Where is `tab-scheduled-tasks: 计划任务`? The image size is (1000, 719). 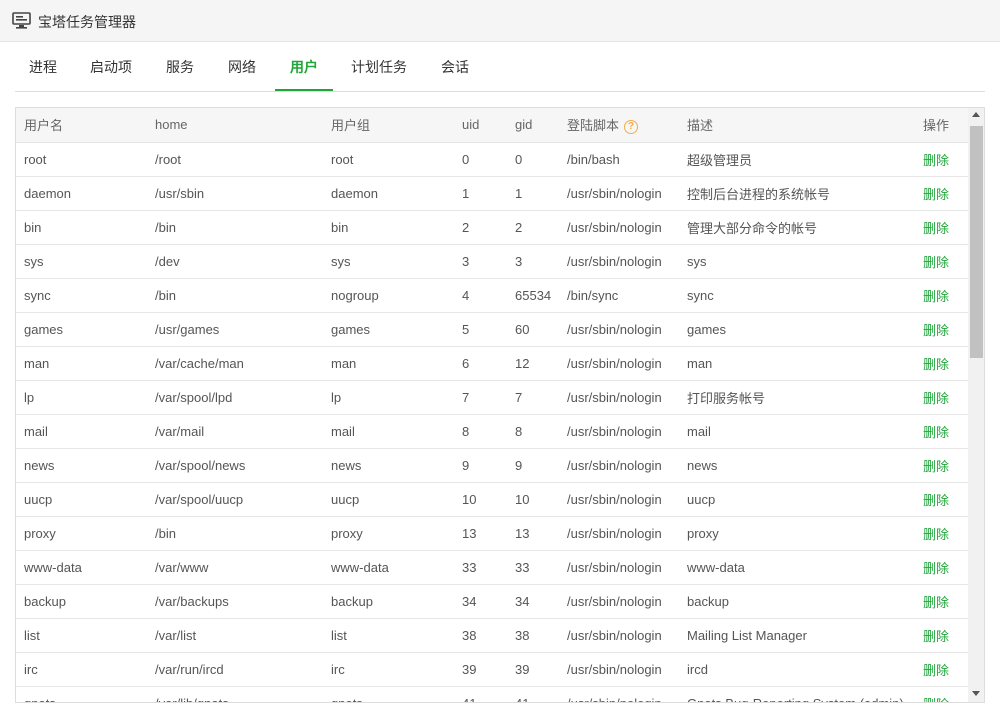
tab-scheduled-tasks: 计划任务 is located at coordinates (379, 67).